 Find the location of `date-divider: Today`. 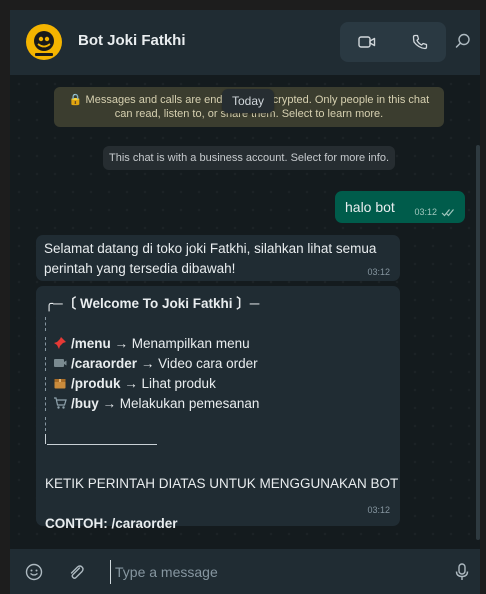

date-divider: Today is located at coordinates (248, 101).